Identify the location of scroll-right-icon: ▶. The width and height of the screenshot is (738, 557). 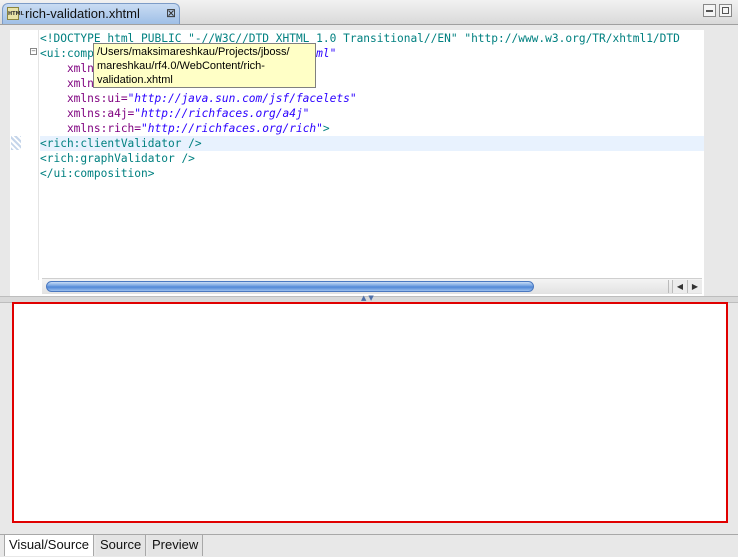
(694, 286).